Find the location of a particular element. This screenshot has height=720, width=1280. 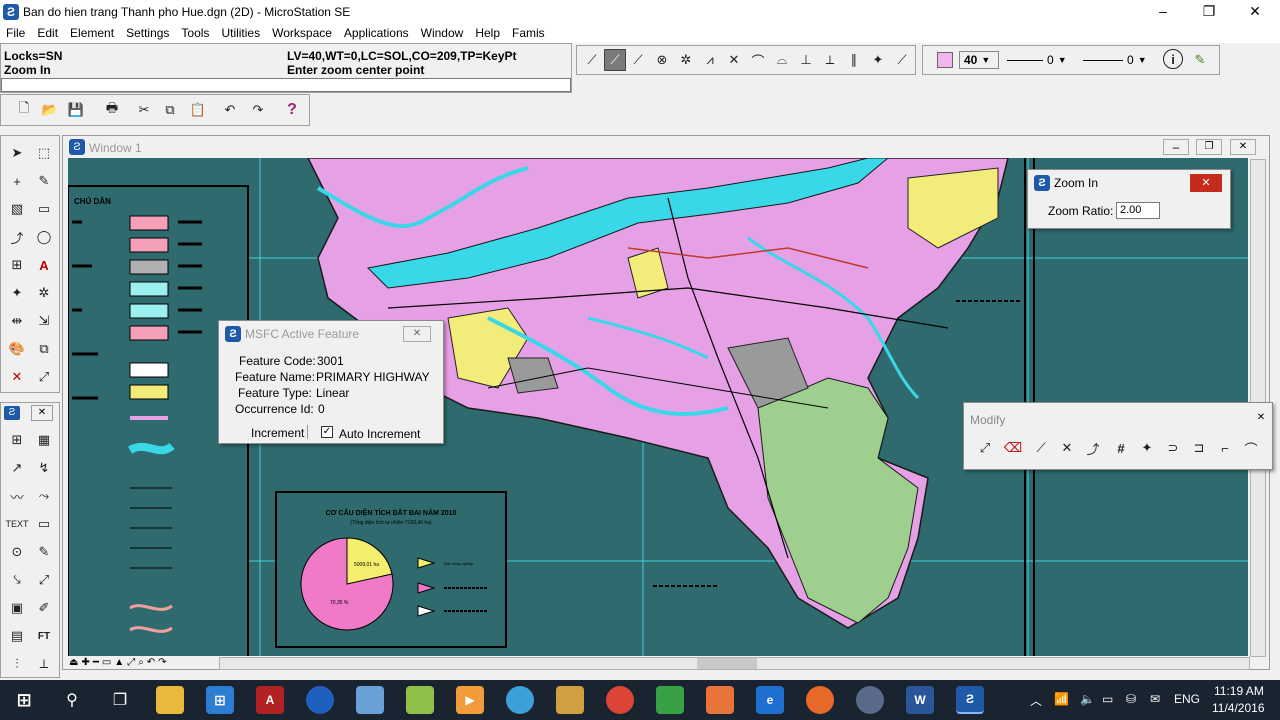

digitize-icon: ⊞ is located at coordinates (17, 440).